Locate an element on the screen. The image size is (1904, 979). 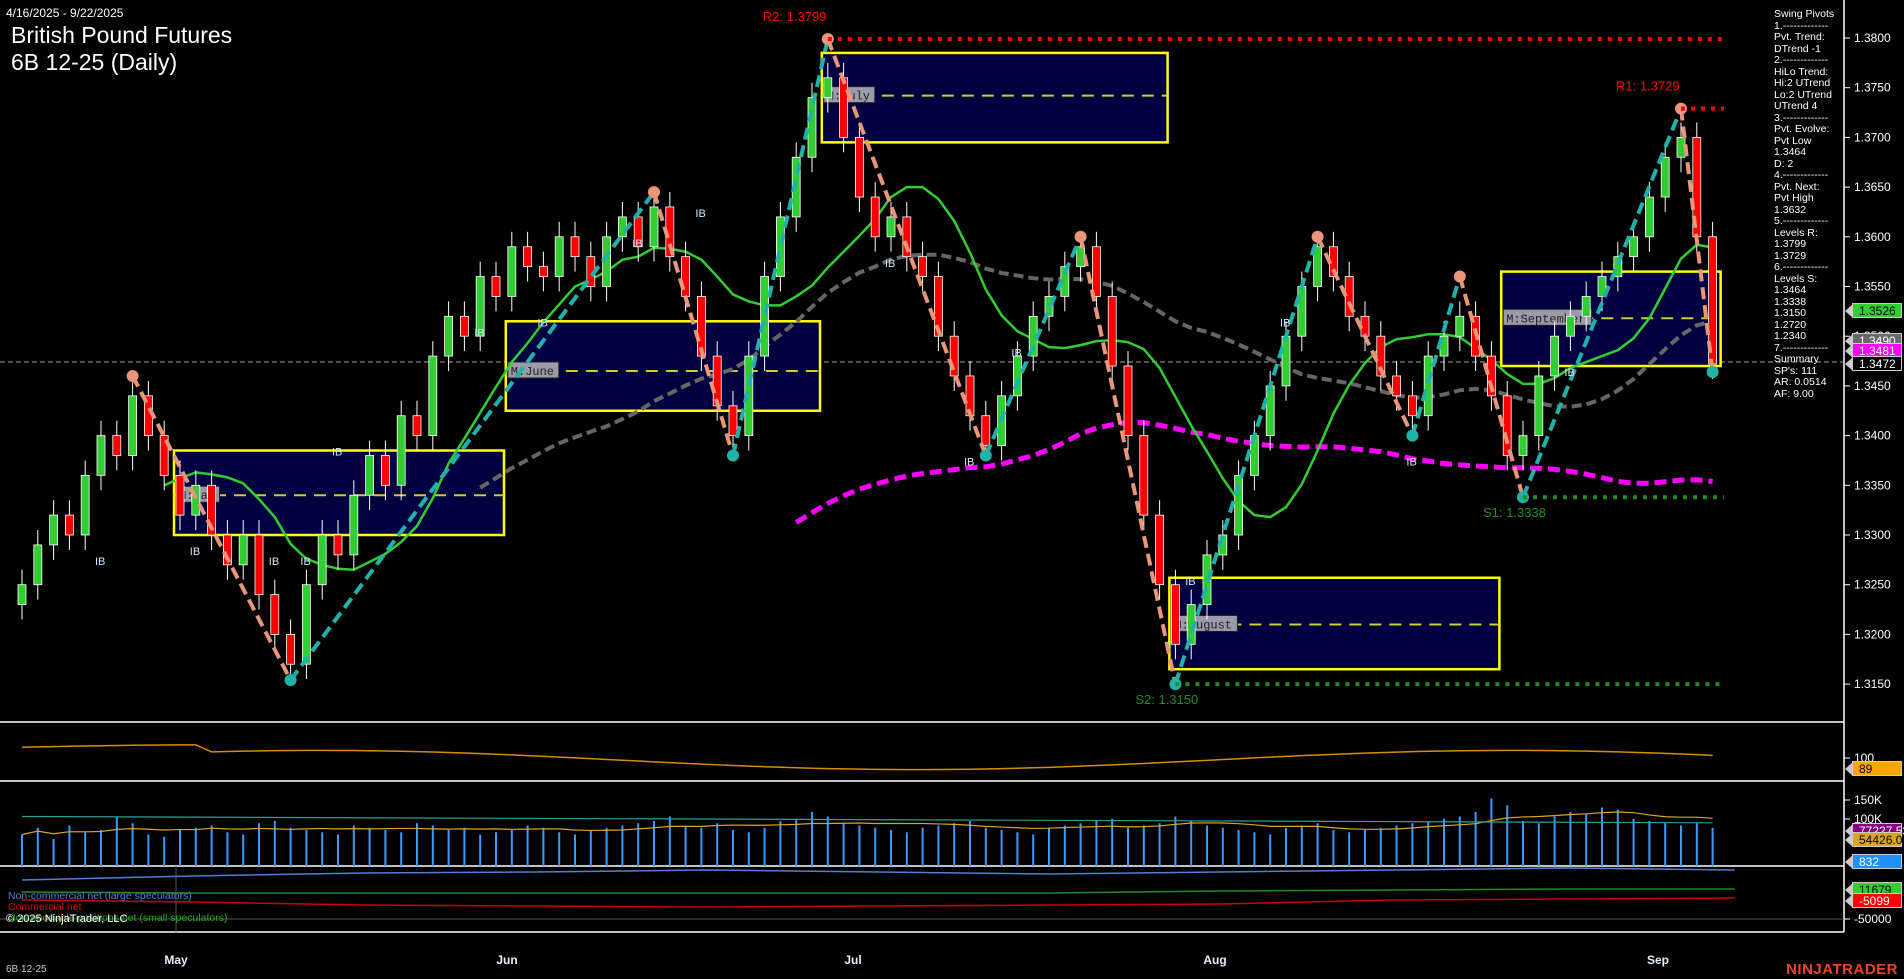
y-tick-label: 1.3550 is located at coordinates (1872, 287).